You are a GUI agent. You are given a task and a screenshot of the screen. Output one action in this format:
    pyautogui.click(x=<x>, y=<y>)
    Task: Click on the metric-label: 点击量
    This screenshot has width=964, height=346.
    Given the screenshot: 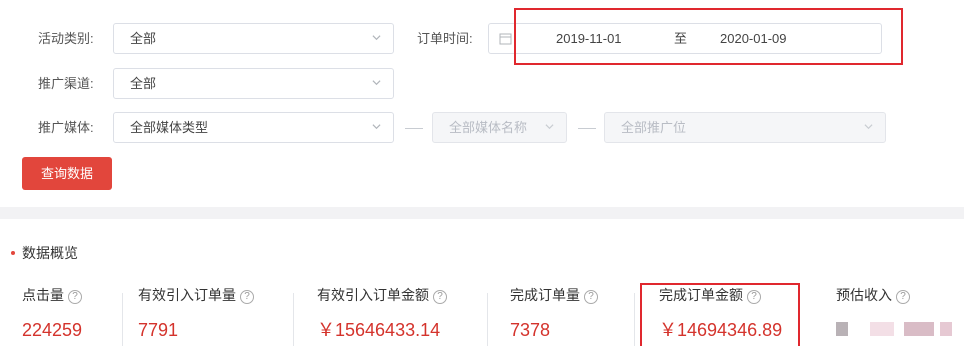 What is the action you would take?
    pyautogui.click(x=43, y=295)
    